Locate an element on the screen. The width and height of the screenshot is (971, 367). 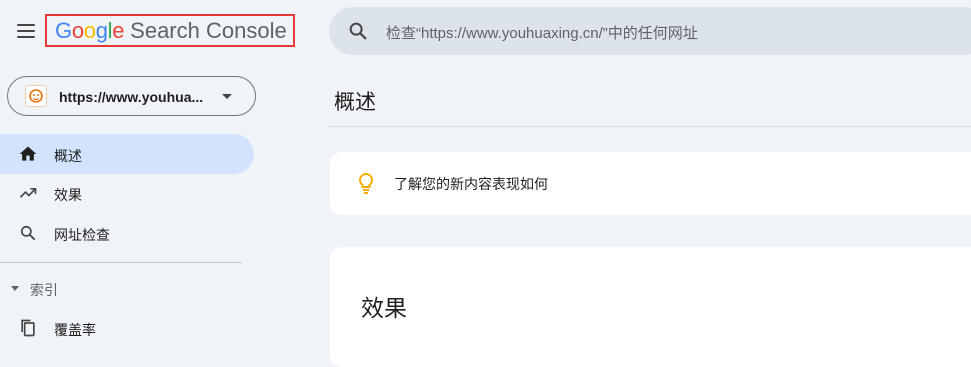
url-inspection-search: 检查“https://www.youhuaxing.cn/”中的任何网址 is located at coordinates (650, 31).